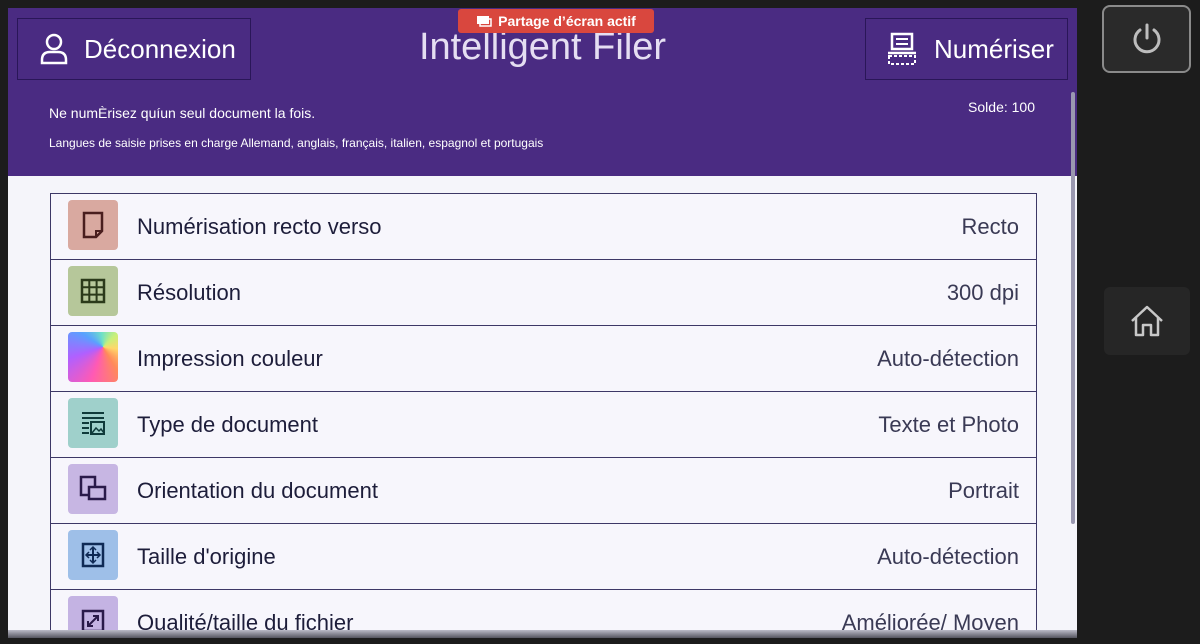 This screenshot has height=644, width=1200. What do you see at coordinates (257, 490) in the screenshot?
I see `setting-label: Orientation du document` at bounding box center [257, 490].